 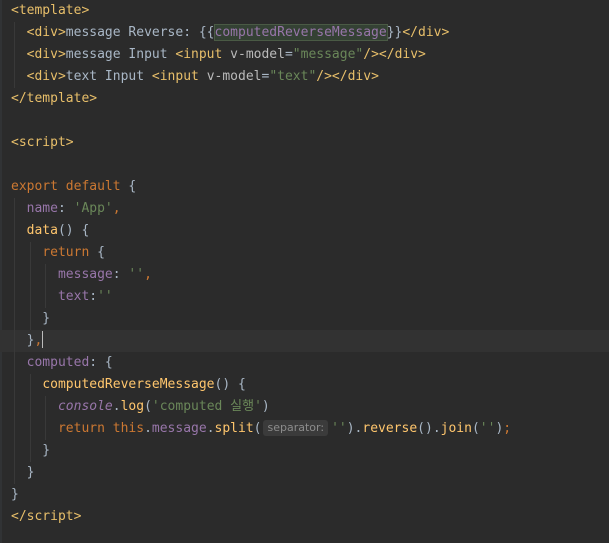 What do you see at coordinates (42, 208) in the screenshot?
I see `code-token: name` at bounding box center [42, 208].